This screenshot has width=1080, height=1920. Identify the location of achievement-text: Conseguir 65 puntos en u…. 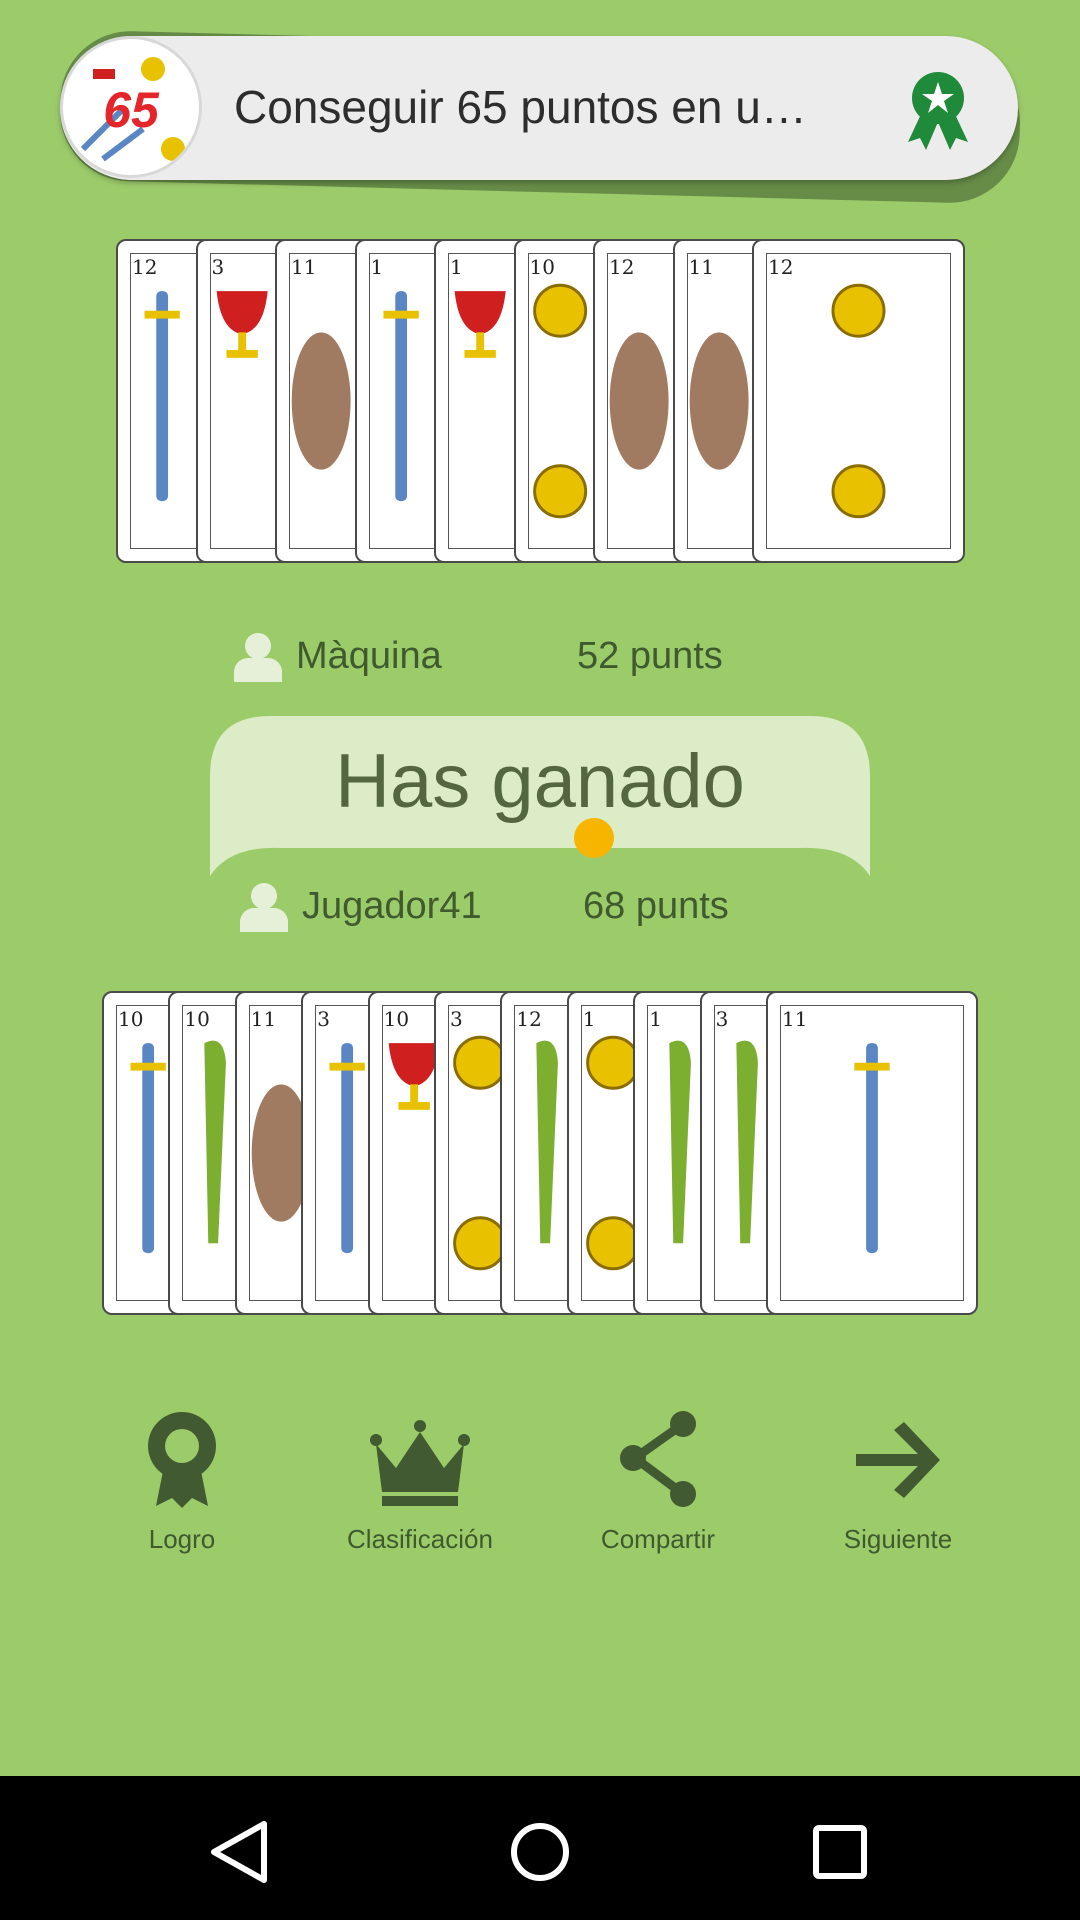
(520, 107).